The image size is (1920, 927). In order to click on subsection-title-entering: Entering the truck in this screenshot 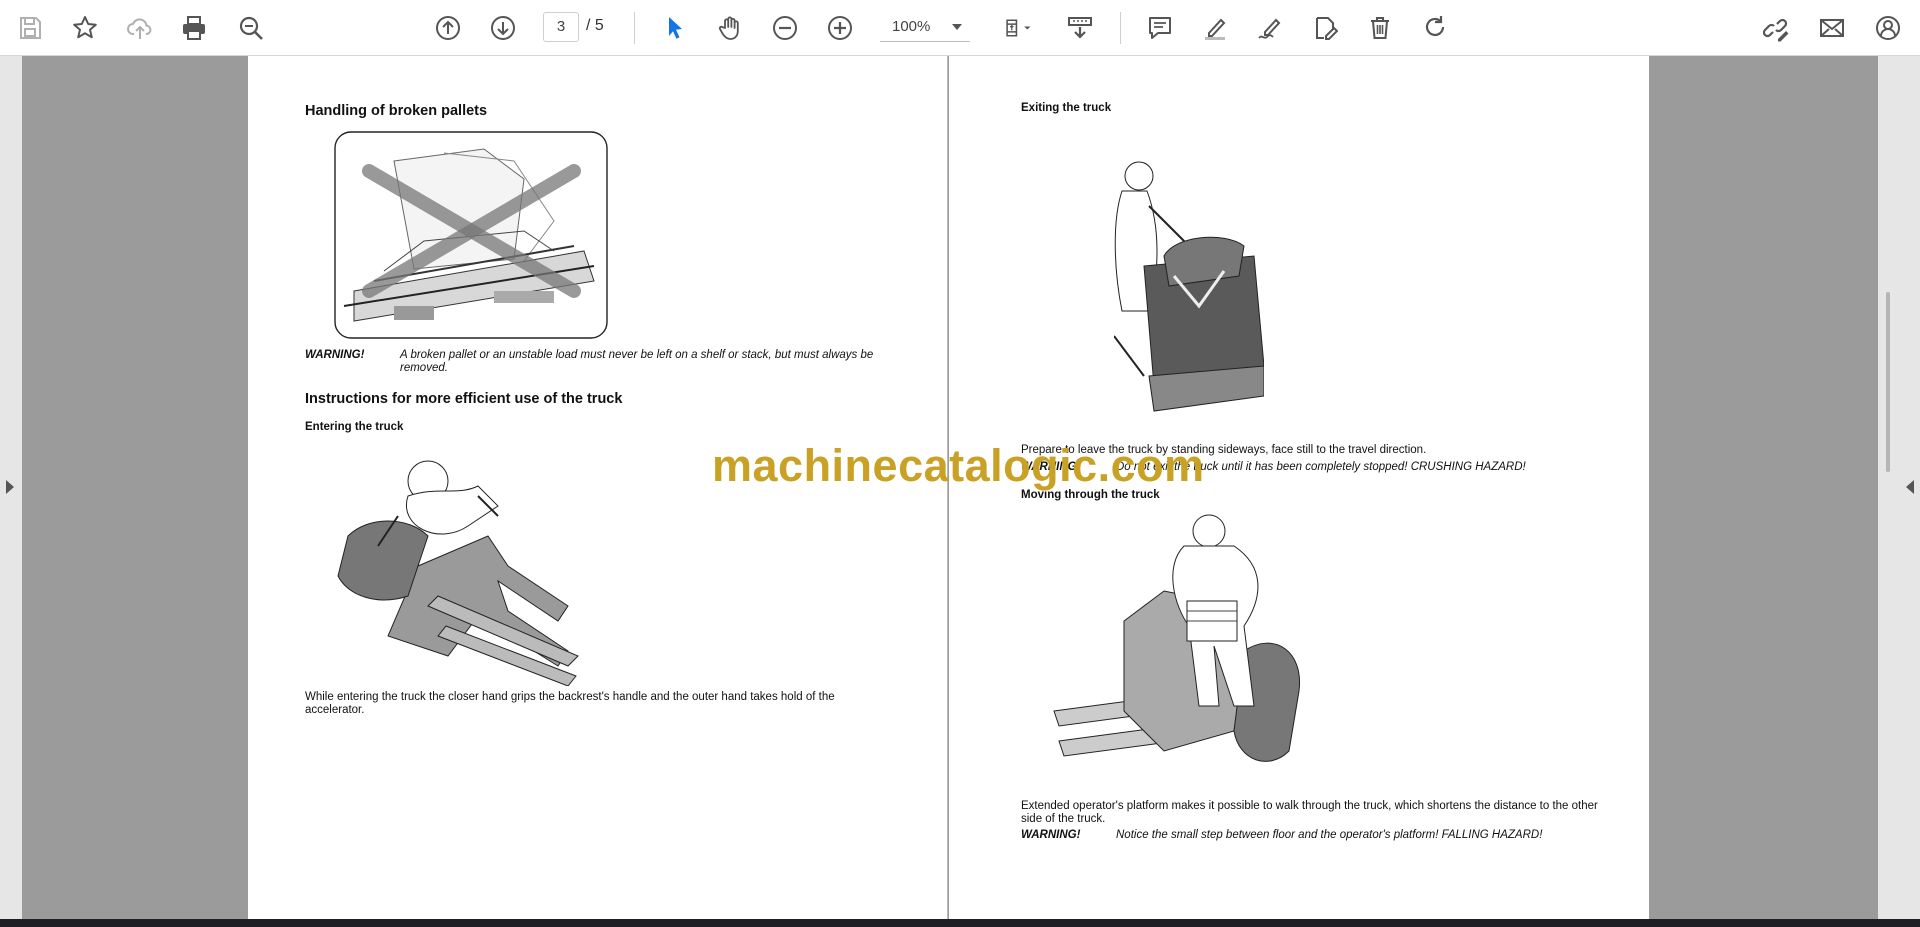, I will do `click(354, 427)`.